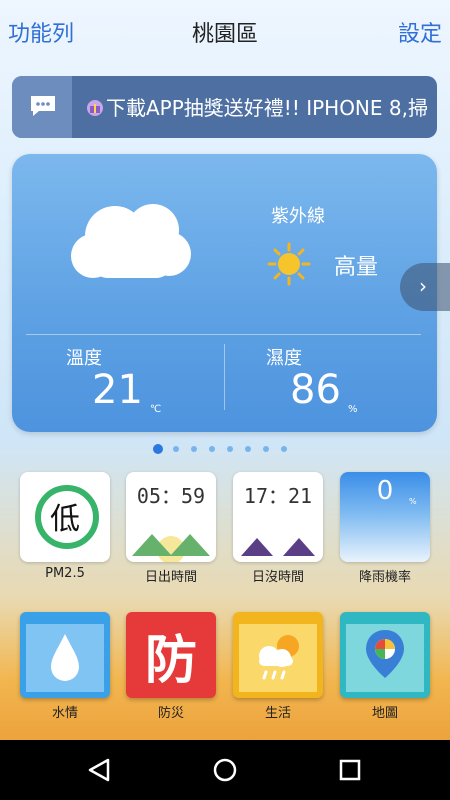 The image size is (450, 800). I want to click on disaster-glyph: 防, so click(170, 661).